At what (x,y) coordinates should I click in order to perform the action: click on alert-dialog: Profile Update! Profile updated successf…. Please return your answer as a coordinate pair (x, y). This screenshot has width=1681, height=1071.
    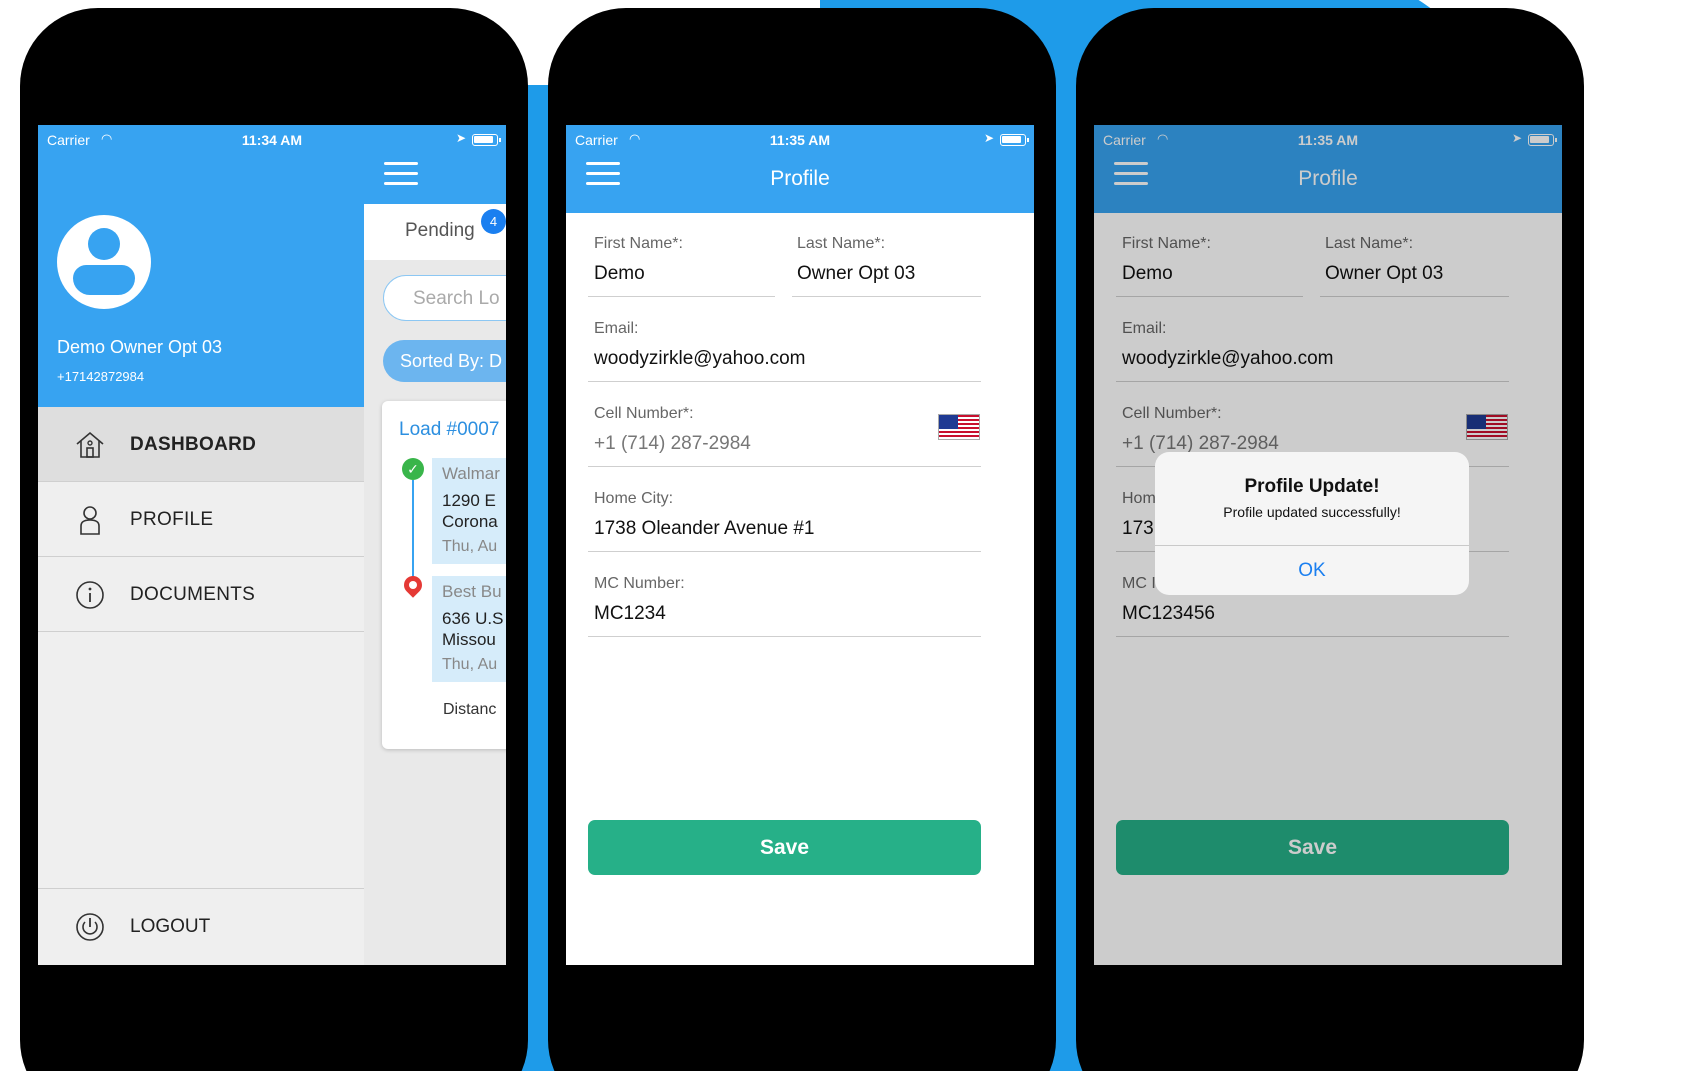
    Looking at the image, I should click on (1312, 523).